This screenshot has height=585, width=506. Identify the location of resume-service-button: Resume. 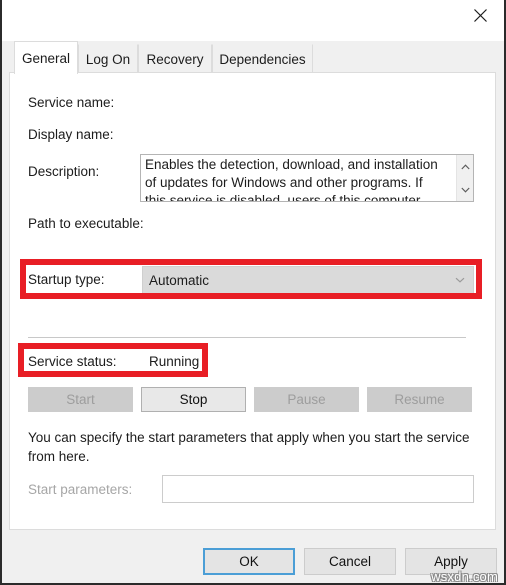
(419, 399).